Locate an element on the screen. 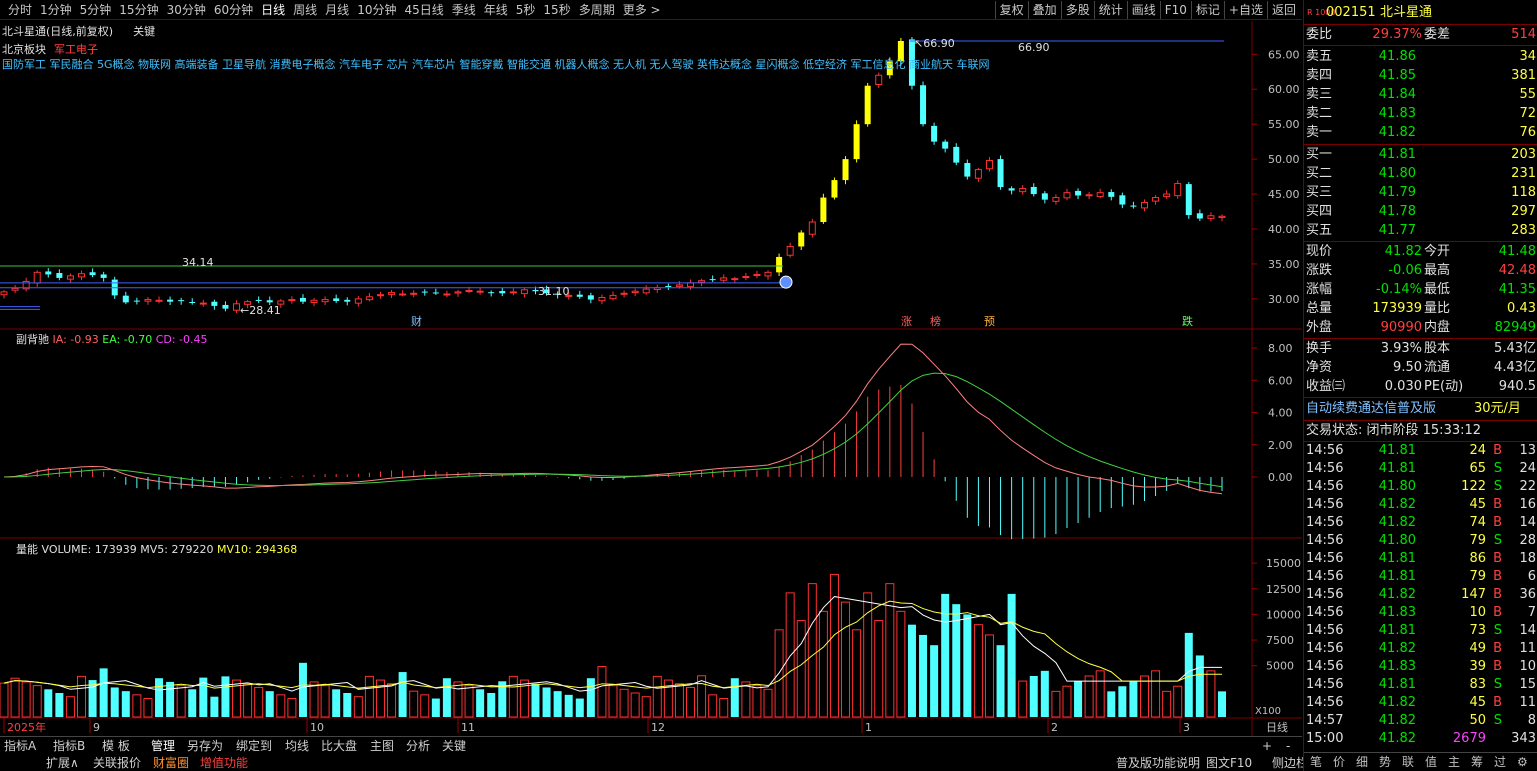  label: 股本 is located at coordinates (1437, 348).